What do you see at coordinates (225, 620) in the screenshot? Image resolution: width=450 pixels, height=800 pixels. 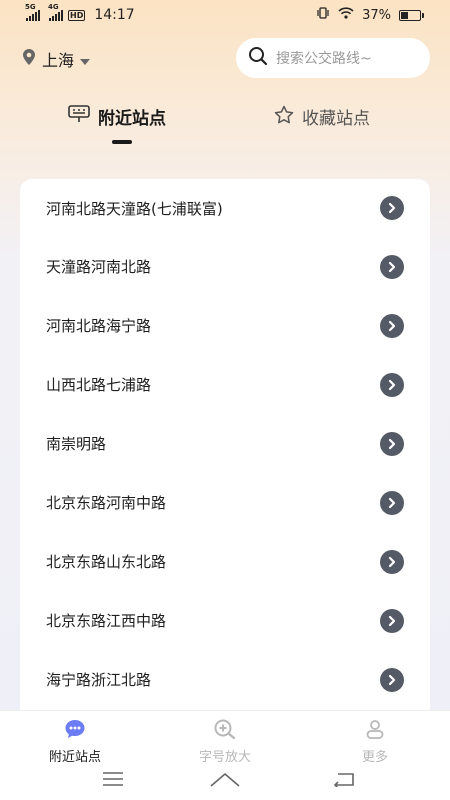 I see `list-item: 北京东路江西中路` at bounding box center [225, 620].